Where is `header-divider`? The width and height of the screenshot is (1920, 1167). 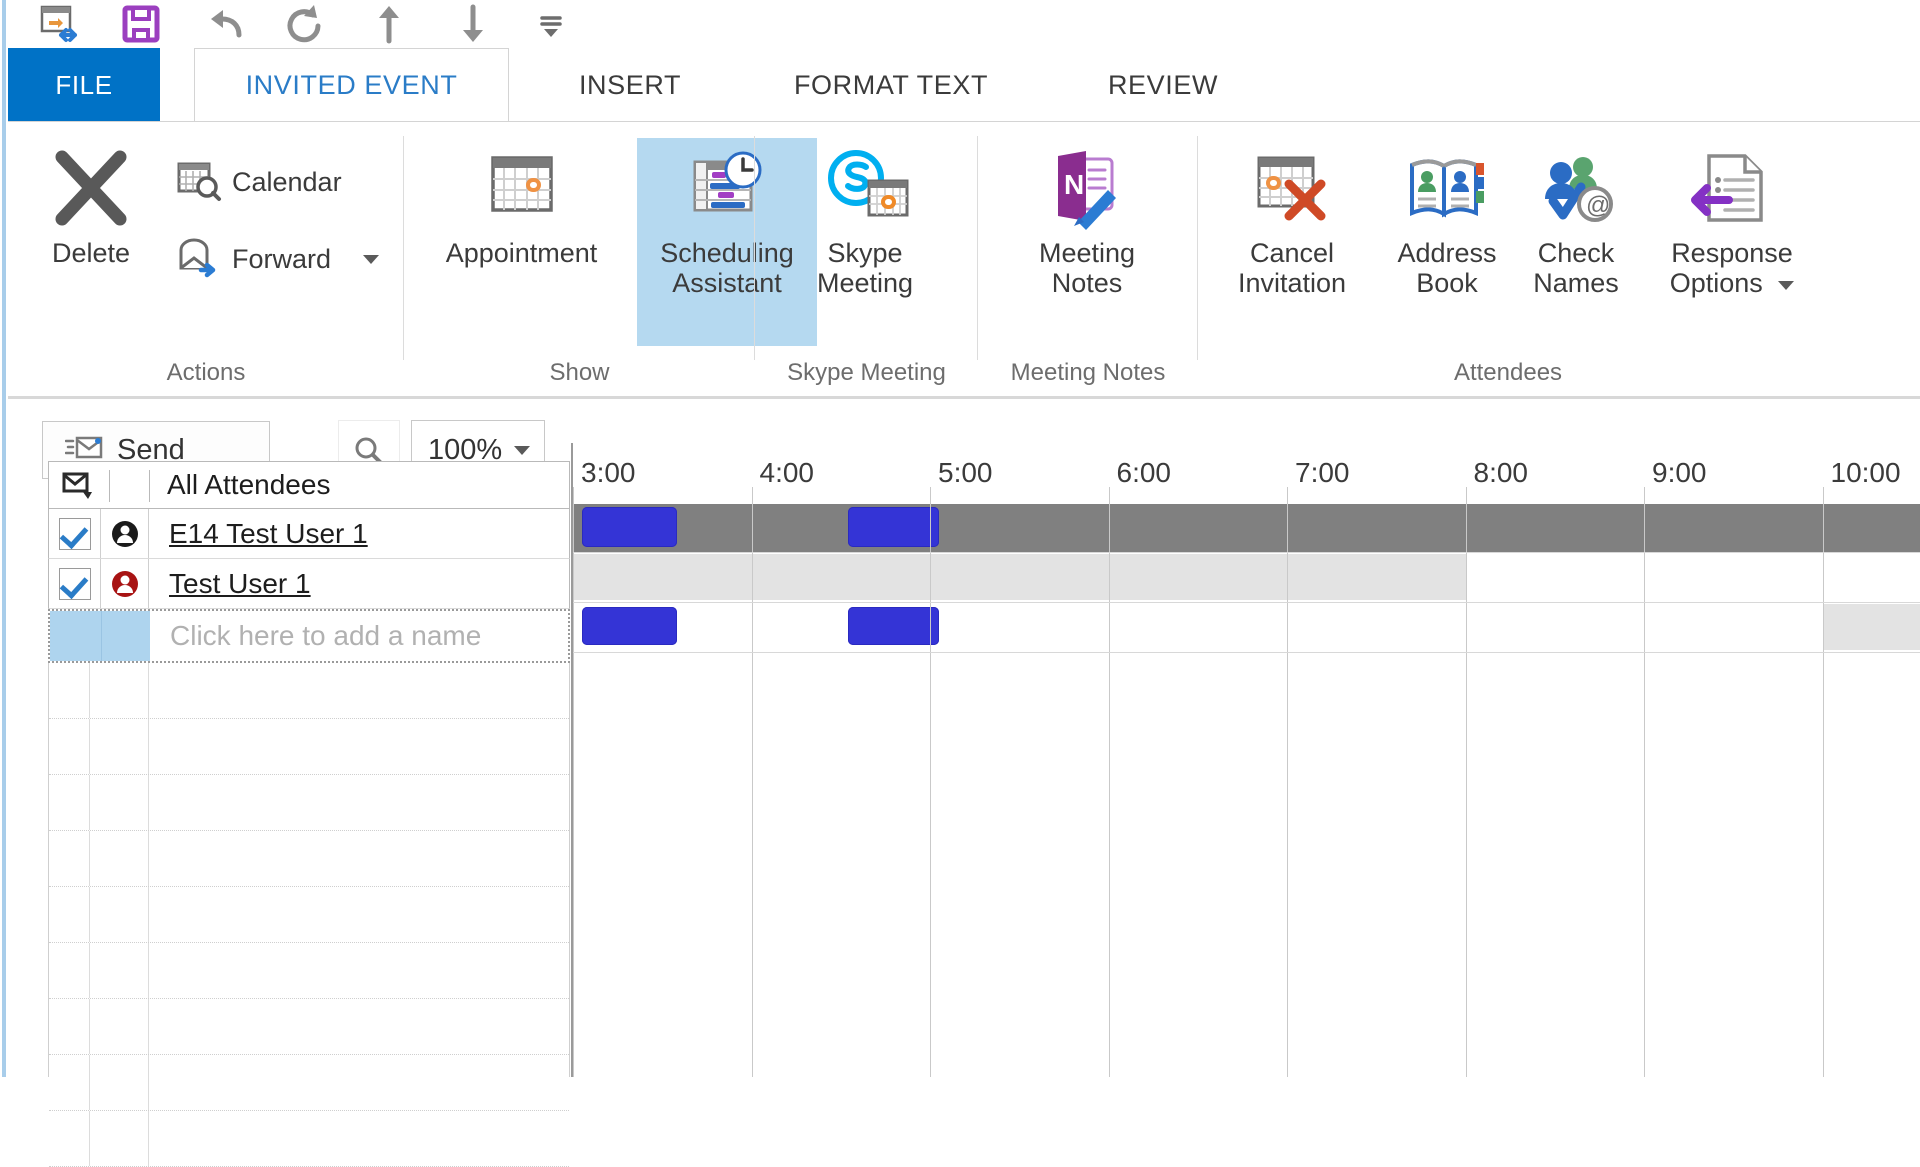
header-divider is located at coordinates (149, 486).